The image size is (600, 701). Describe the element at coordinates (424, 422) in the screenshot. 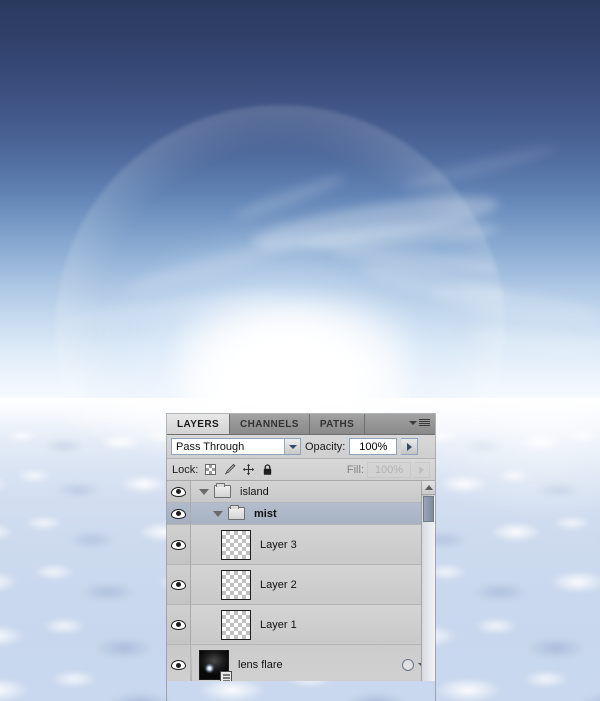

I see `menu-lines-icon` at that location.